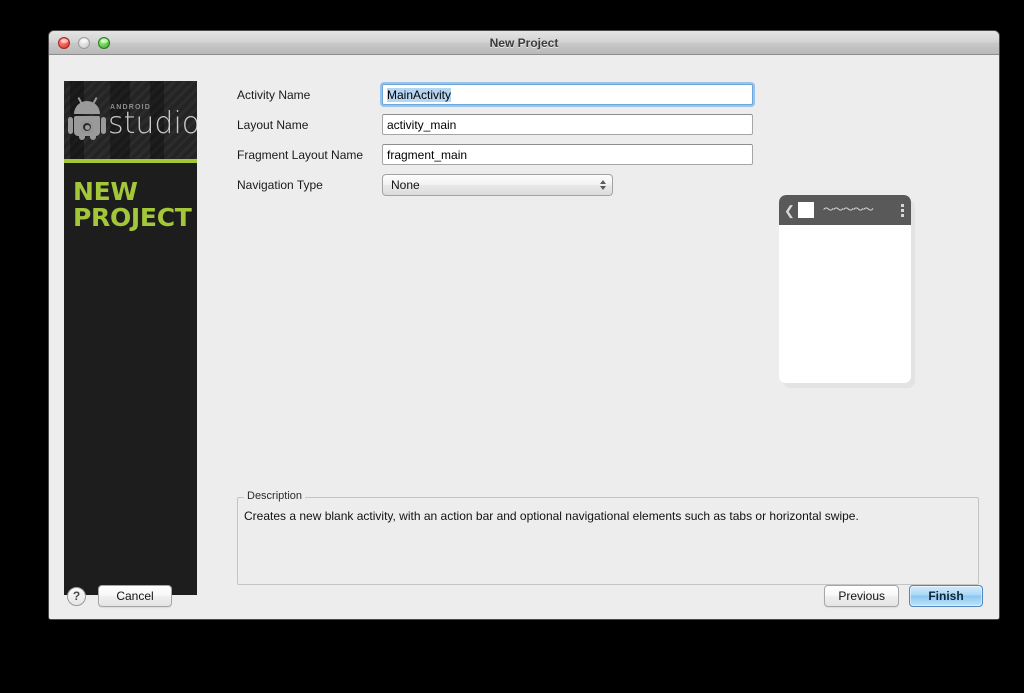  Describe the element at coordinates (130, 338) in the screenshot. I see `android-studio-banner: ANDROID studio NEW PROJECT` at that location.